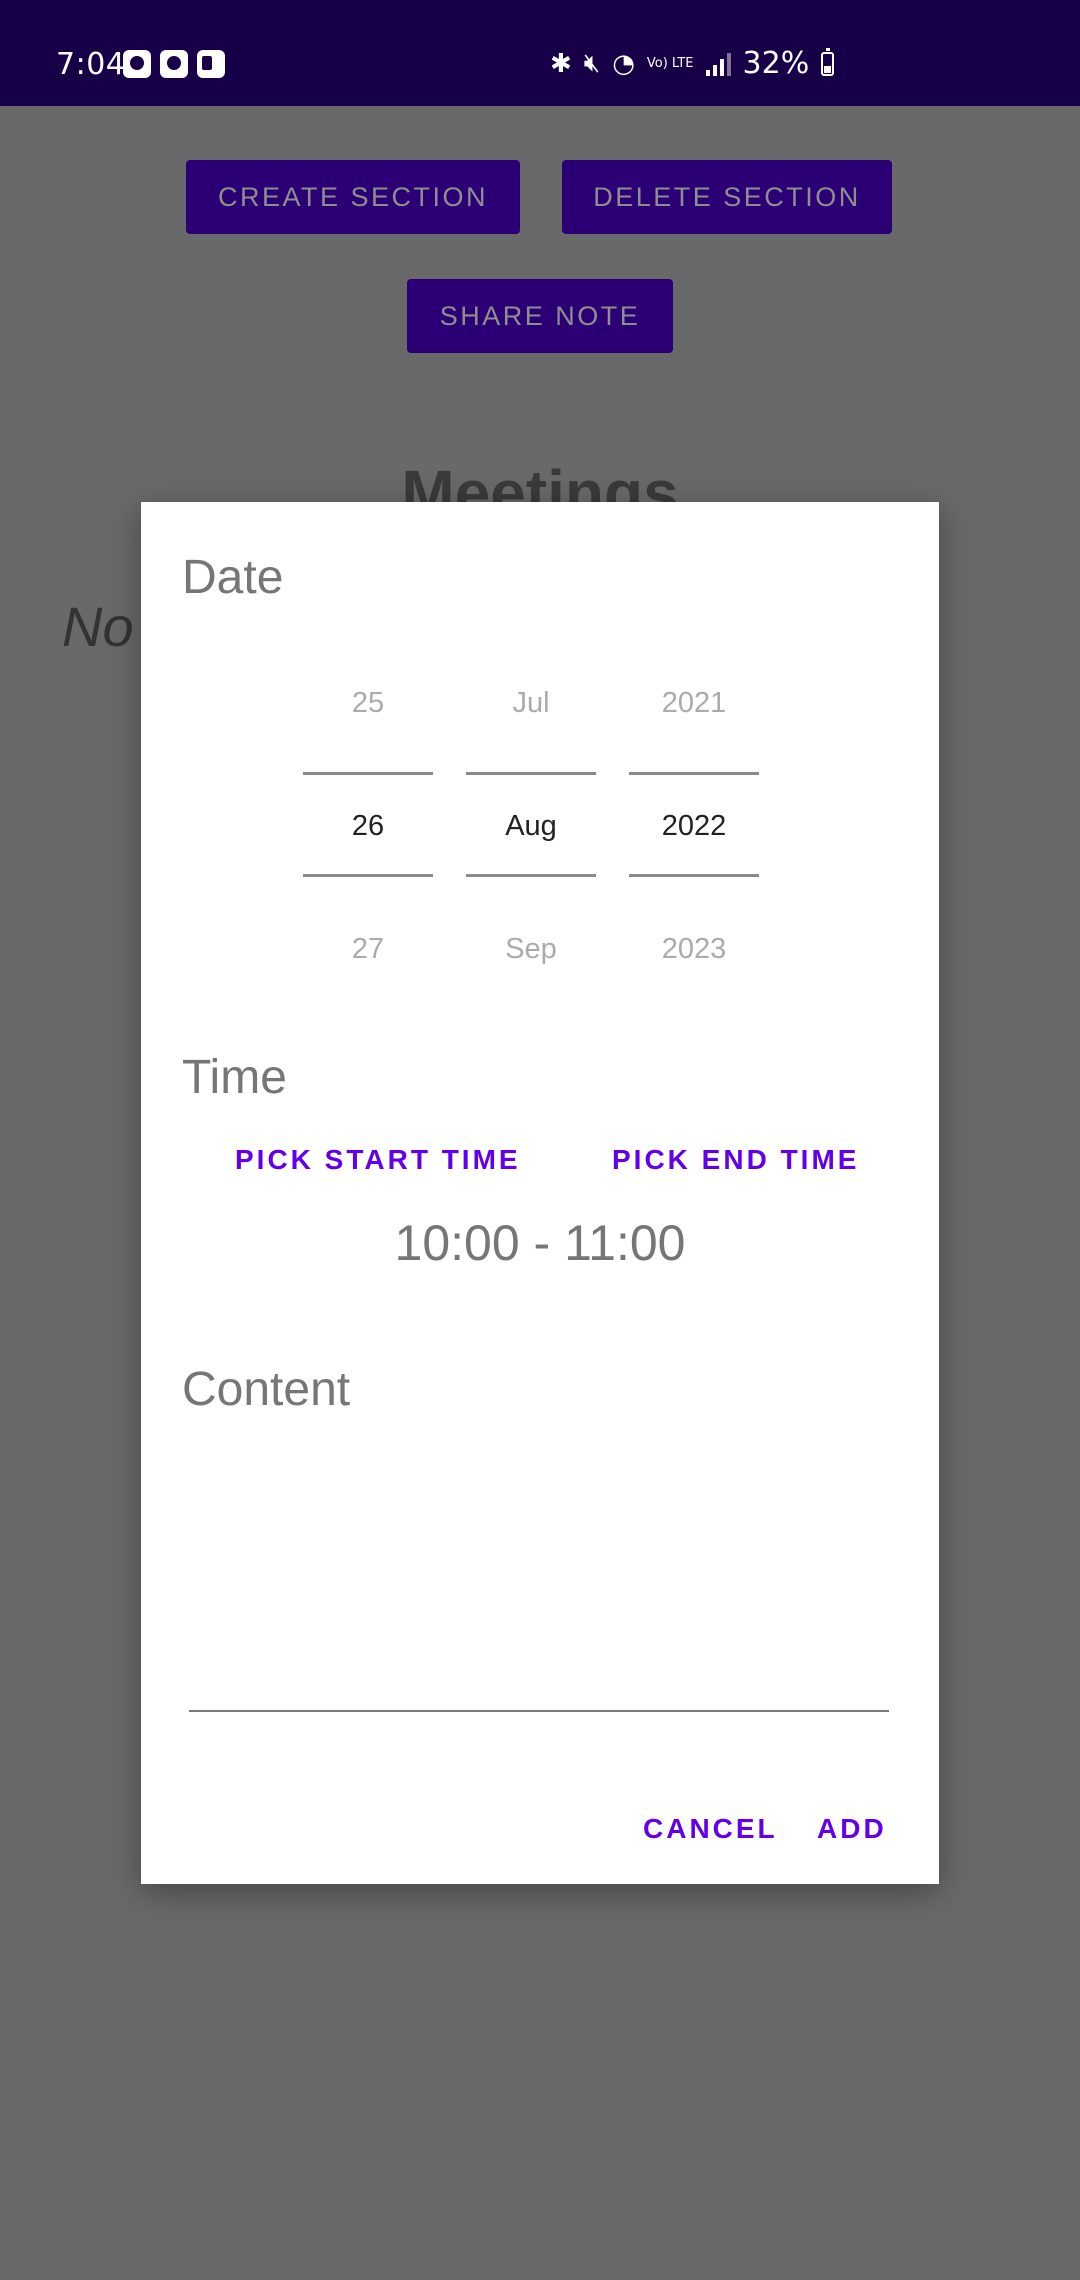 Image resolution: width=1080 pixels, height=2280 pixels. Describe the element at coordinates (266, 1389) in the screenshot. I see `content-label: Content` at that location.